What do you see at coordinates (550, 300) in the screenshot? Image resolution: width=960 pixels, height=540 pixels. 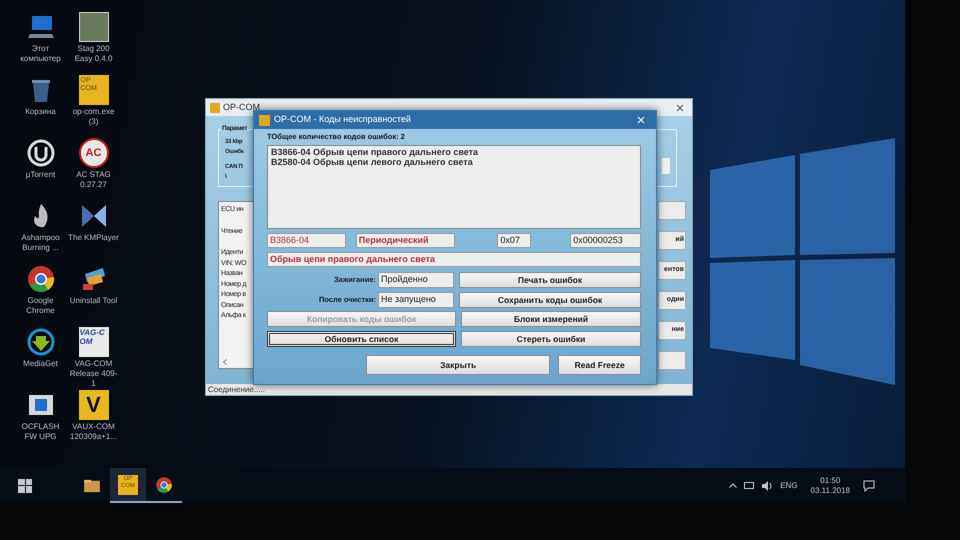 I see `button: Сохранить коды ошибок` at bounding box center [550, 300].